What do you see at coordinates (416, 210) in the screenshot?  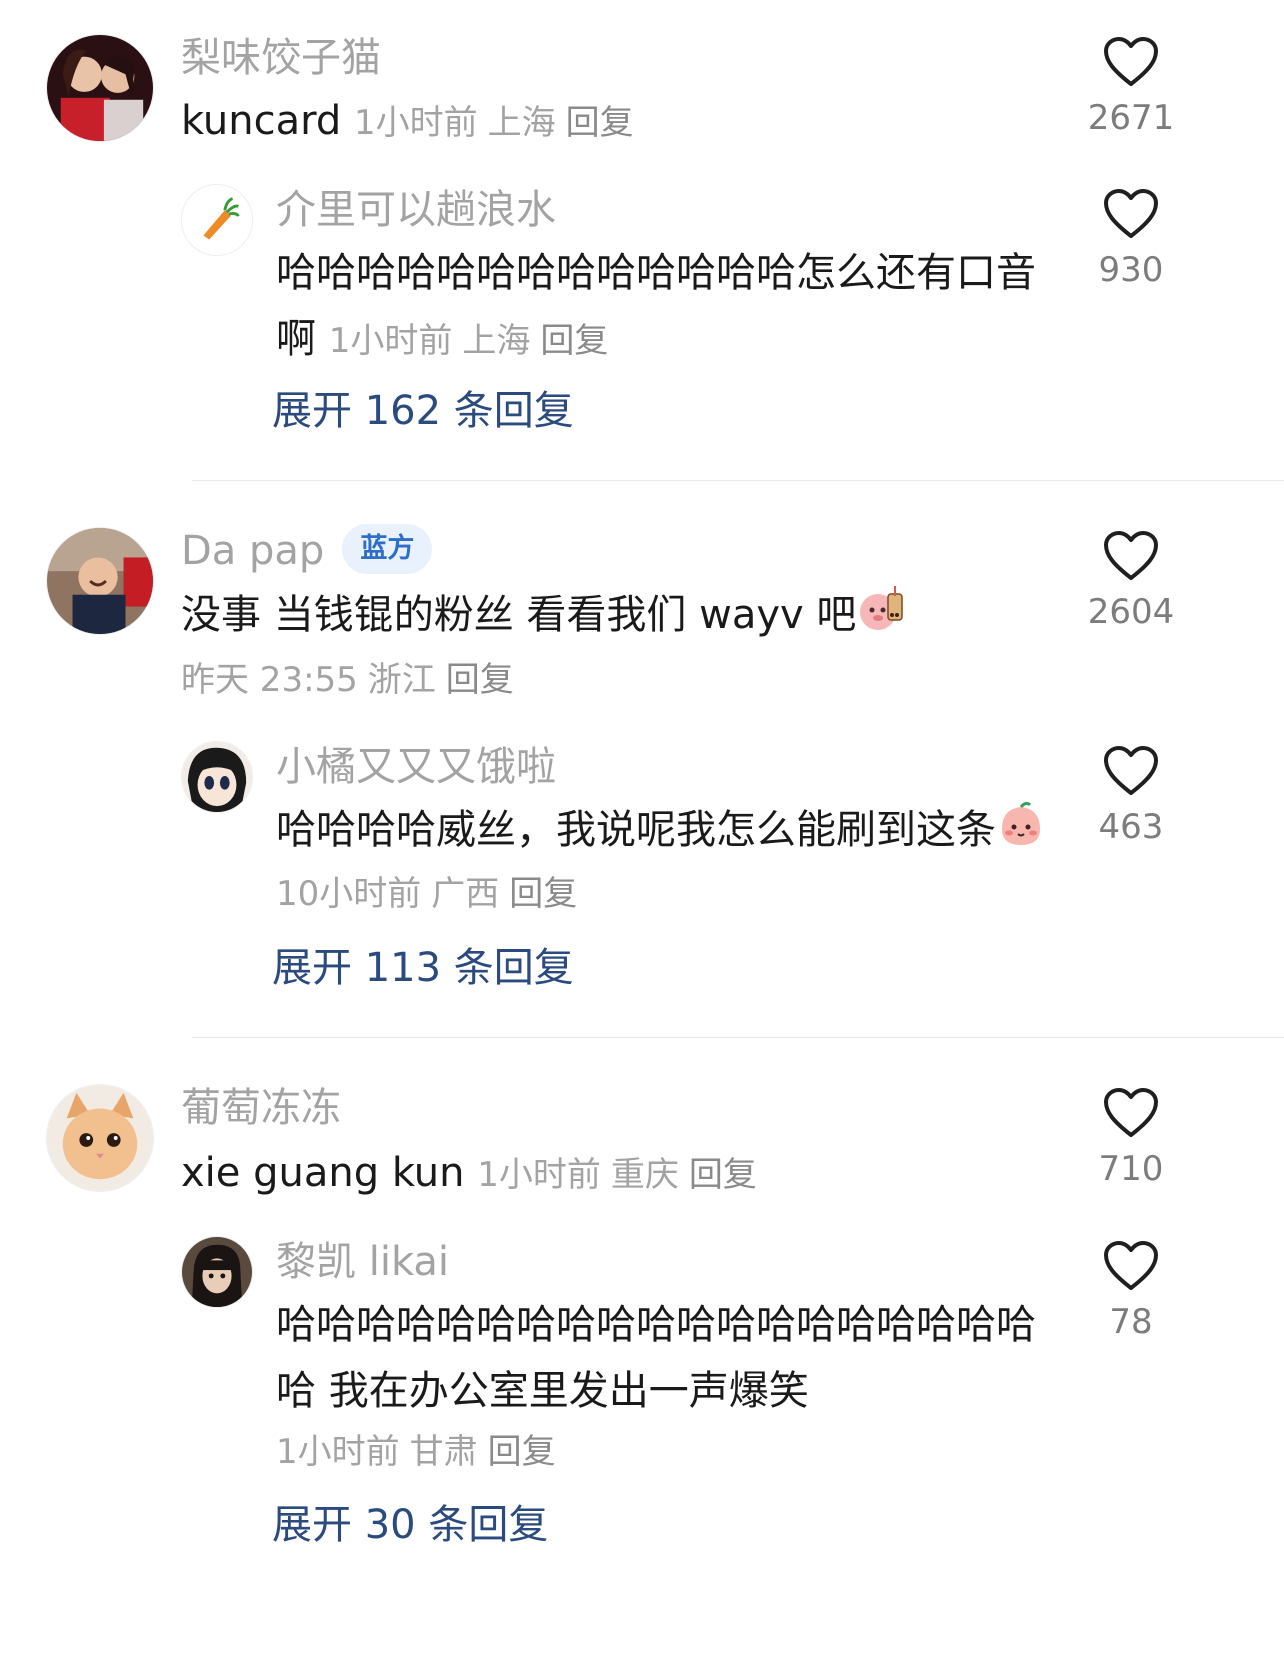 I see `username: 介里可以趟浪水` at bounding box center [416, 210].